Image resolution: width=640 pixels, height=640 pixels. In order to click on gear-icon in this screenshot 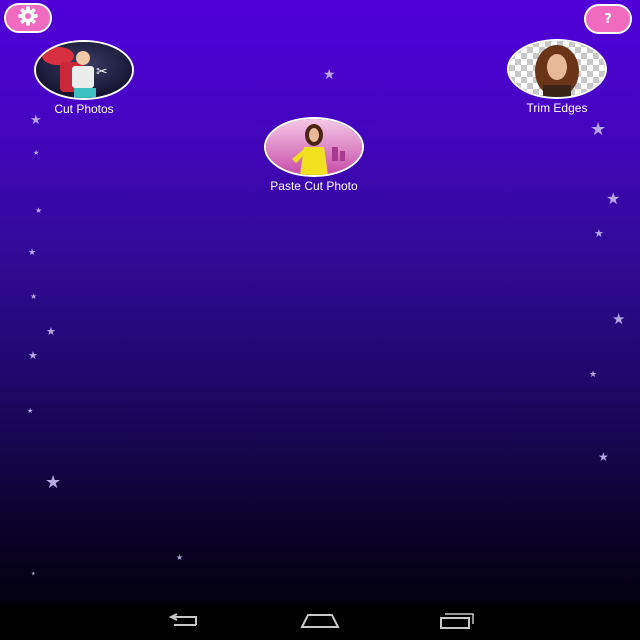, I will do `click(28, 18)`.